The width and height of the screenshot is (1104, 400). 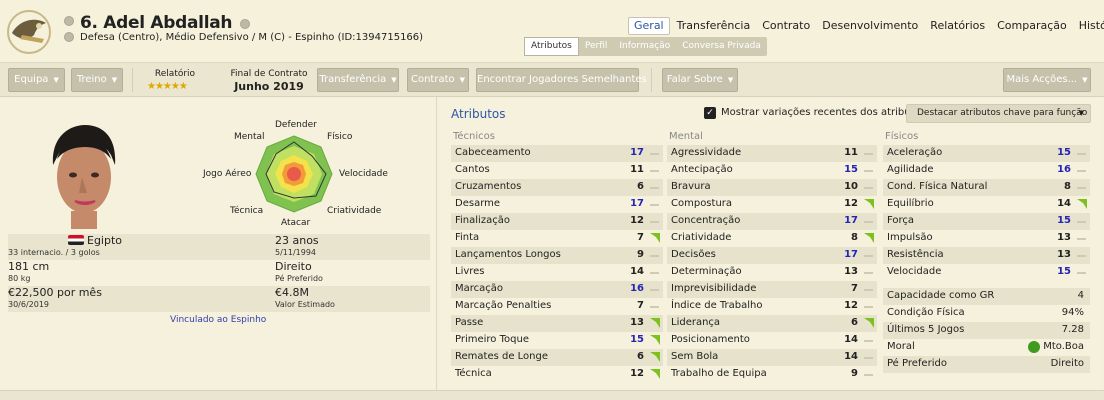 I want to click on attribute-radar, so click(x=294, y=174).